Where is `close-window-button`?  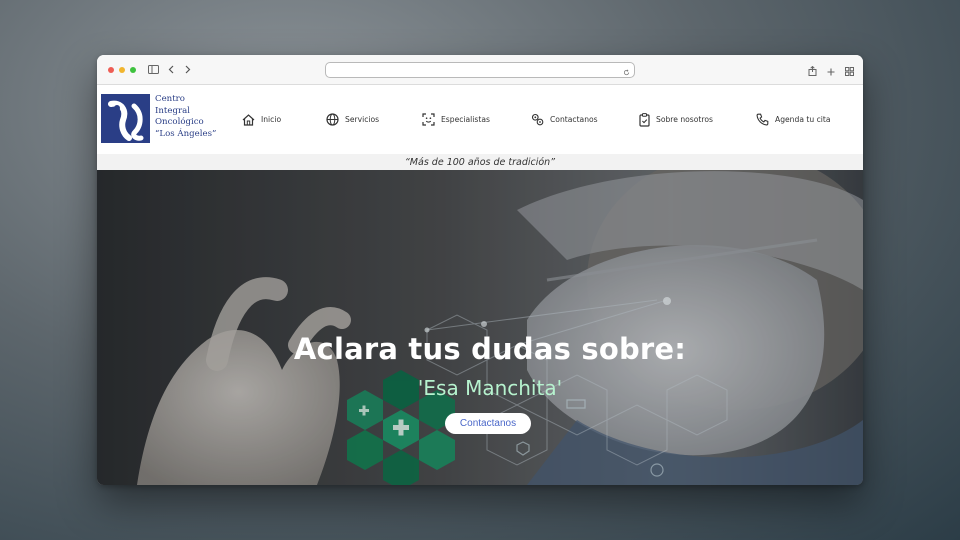
close-window-button is located at coordinates (111, 69).